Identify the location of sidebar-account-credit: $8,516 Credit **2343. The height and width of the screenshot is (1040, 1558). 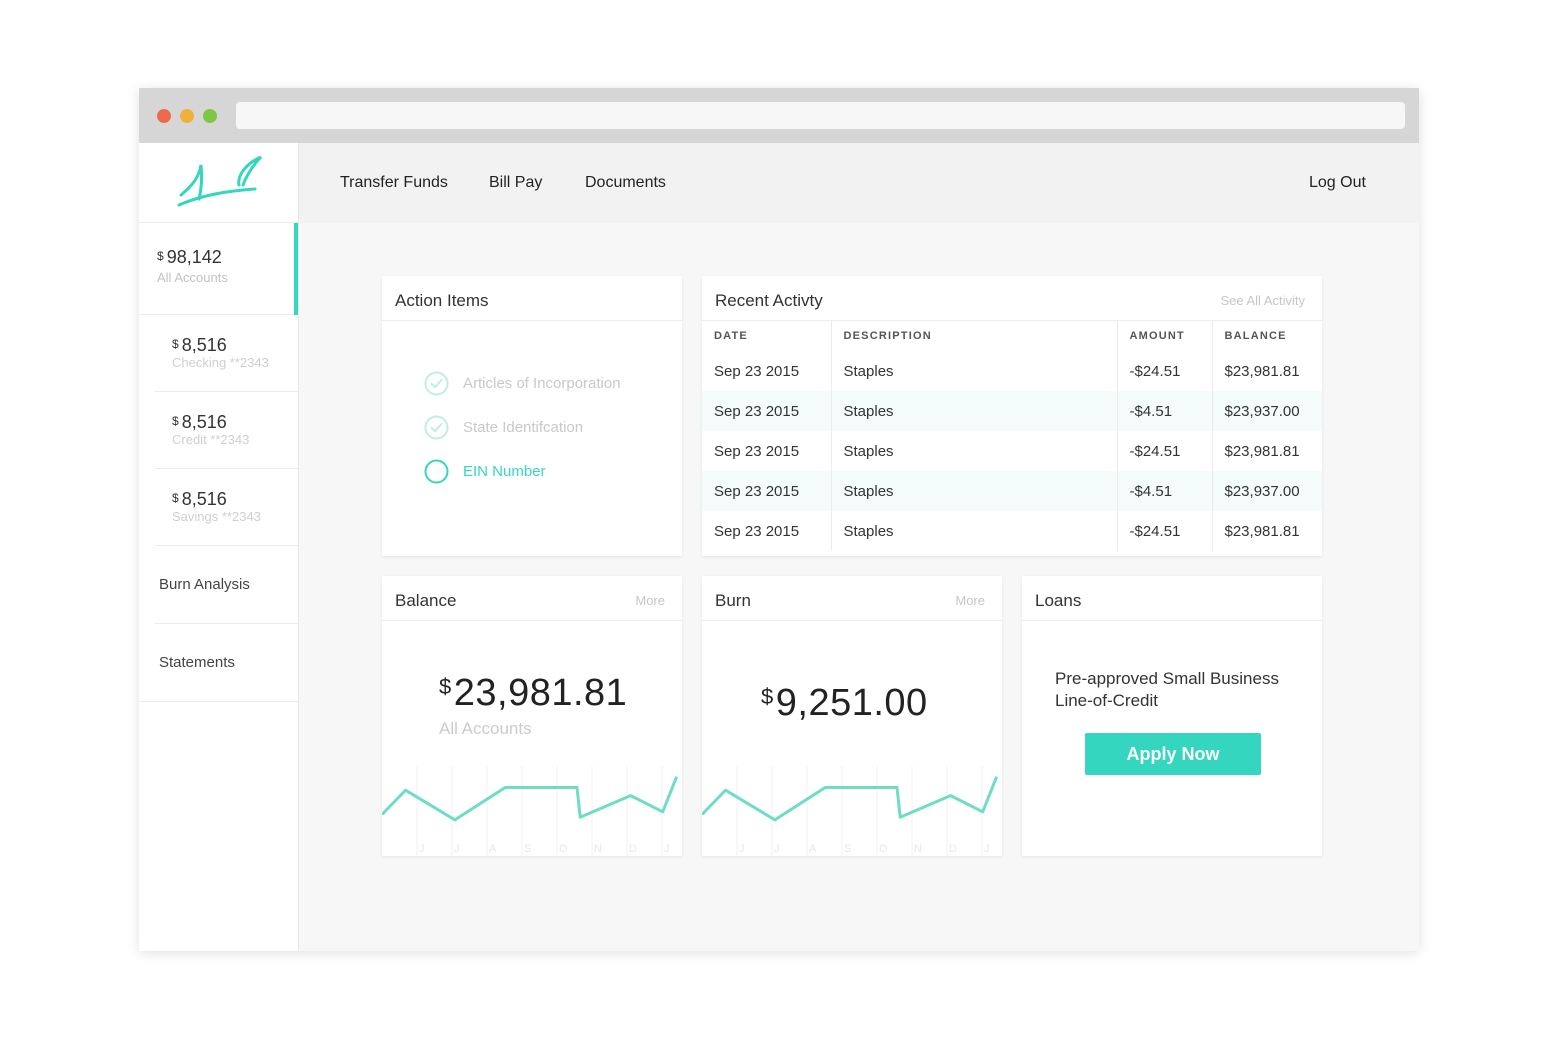
(226, 430).